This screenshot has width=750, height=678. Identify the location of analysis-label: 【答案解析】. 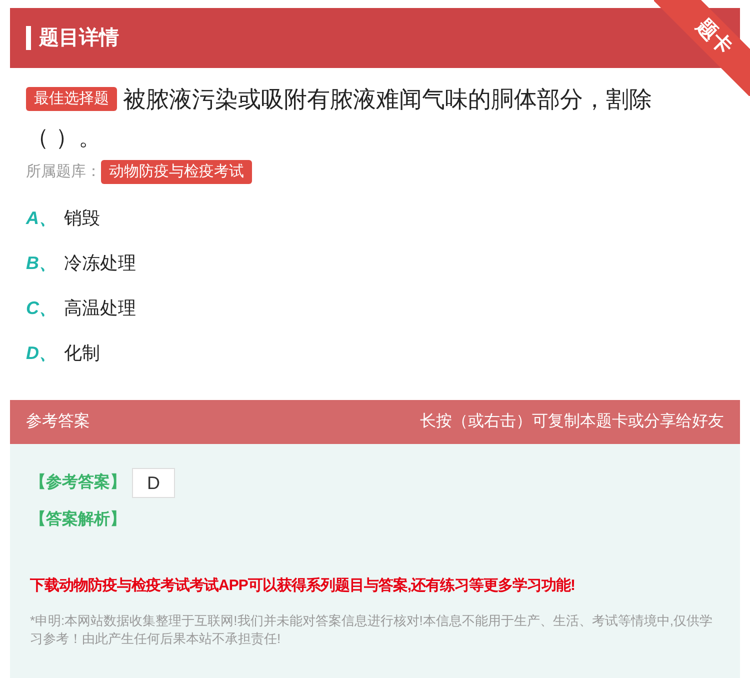
(78, 519).